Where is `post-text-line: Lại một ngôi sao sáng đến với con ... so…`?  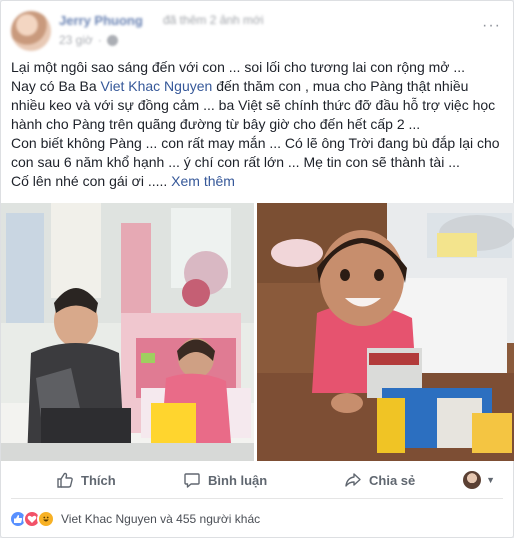
post-text-line: Lại một ngôi sao sáng đến với con ... so… is located at coordinates (238, 67).